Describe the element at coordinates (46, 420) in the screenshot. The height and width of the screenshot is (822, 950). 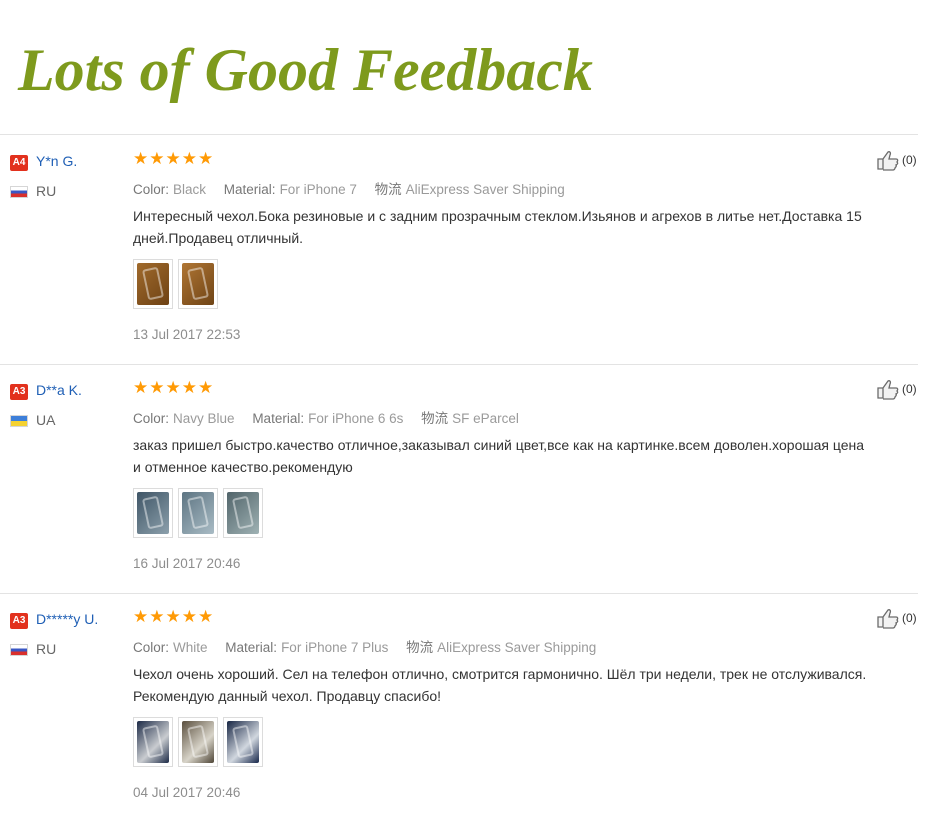
I see `reviewer-country: UA` at that location.